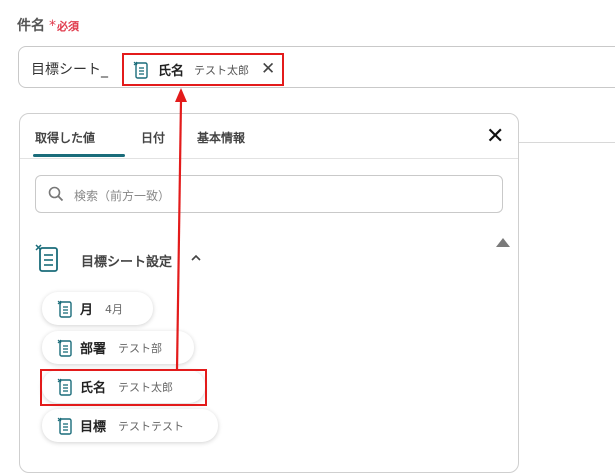  Describe the element at coordinates (316, 67) in the screenshot. I see `subject-input: 目標シート_` at that location.